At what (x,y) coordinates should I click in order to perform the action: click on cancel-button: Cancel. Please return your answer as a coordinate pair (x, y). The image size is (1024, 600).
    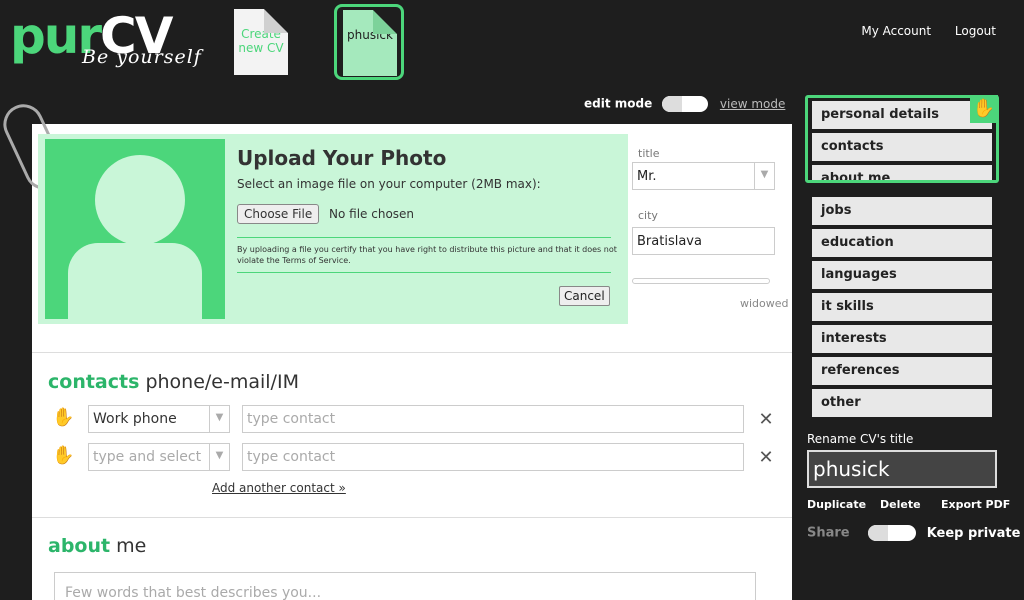
    Looking at the image, I should click on (584, 296).